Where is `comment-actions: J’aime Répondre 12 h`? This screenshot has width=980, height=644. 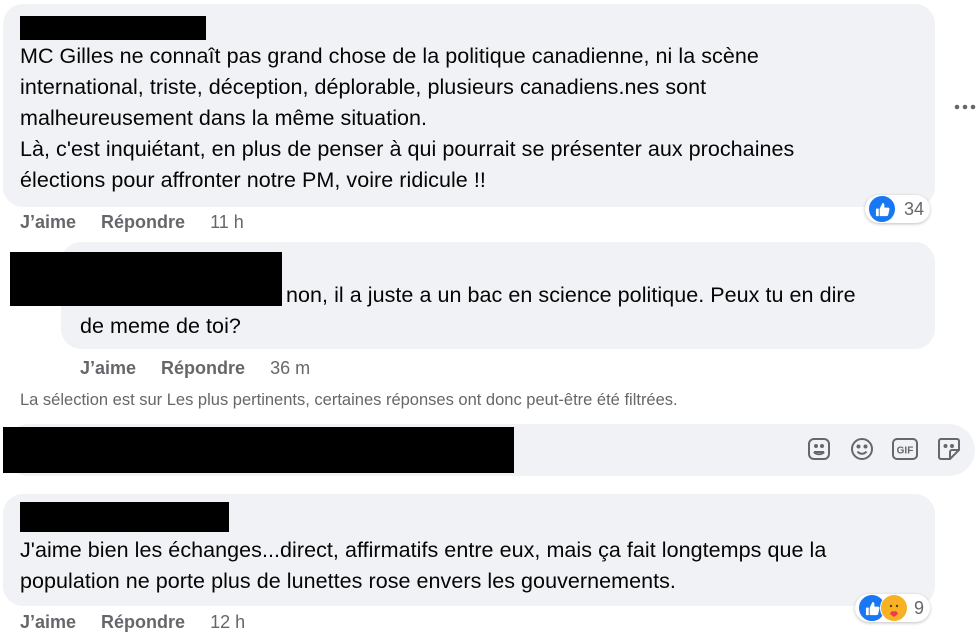 comment-actions: J’aime Répondre 12 h is located at coordinates (132, 622).